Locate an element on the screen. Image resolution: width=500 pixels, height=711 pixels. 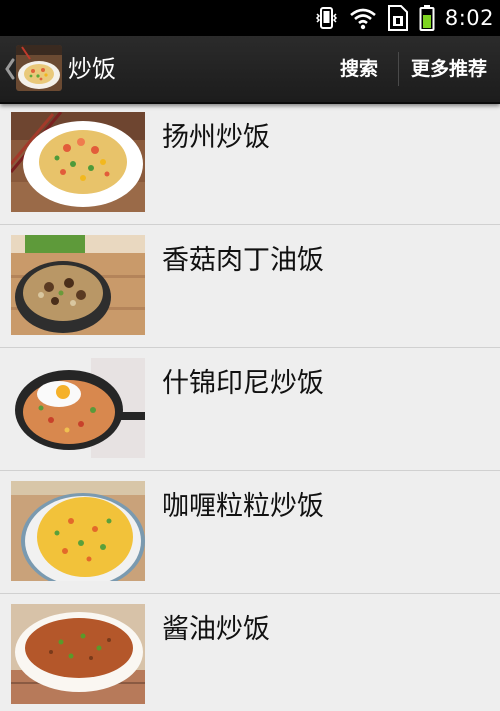
action-divider is located at coordinates (398, 69).